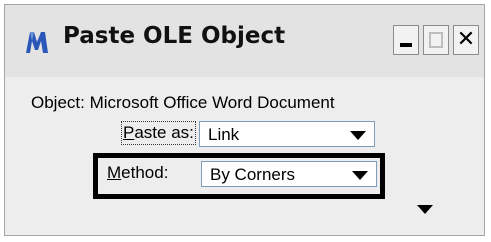 This screenshot has width=491, height=242. I want to click on maximize-button, so click(436, 40).